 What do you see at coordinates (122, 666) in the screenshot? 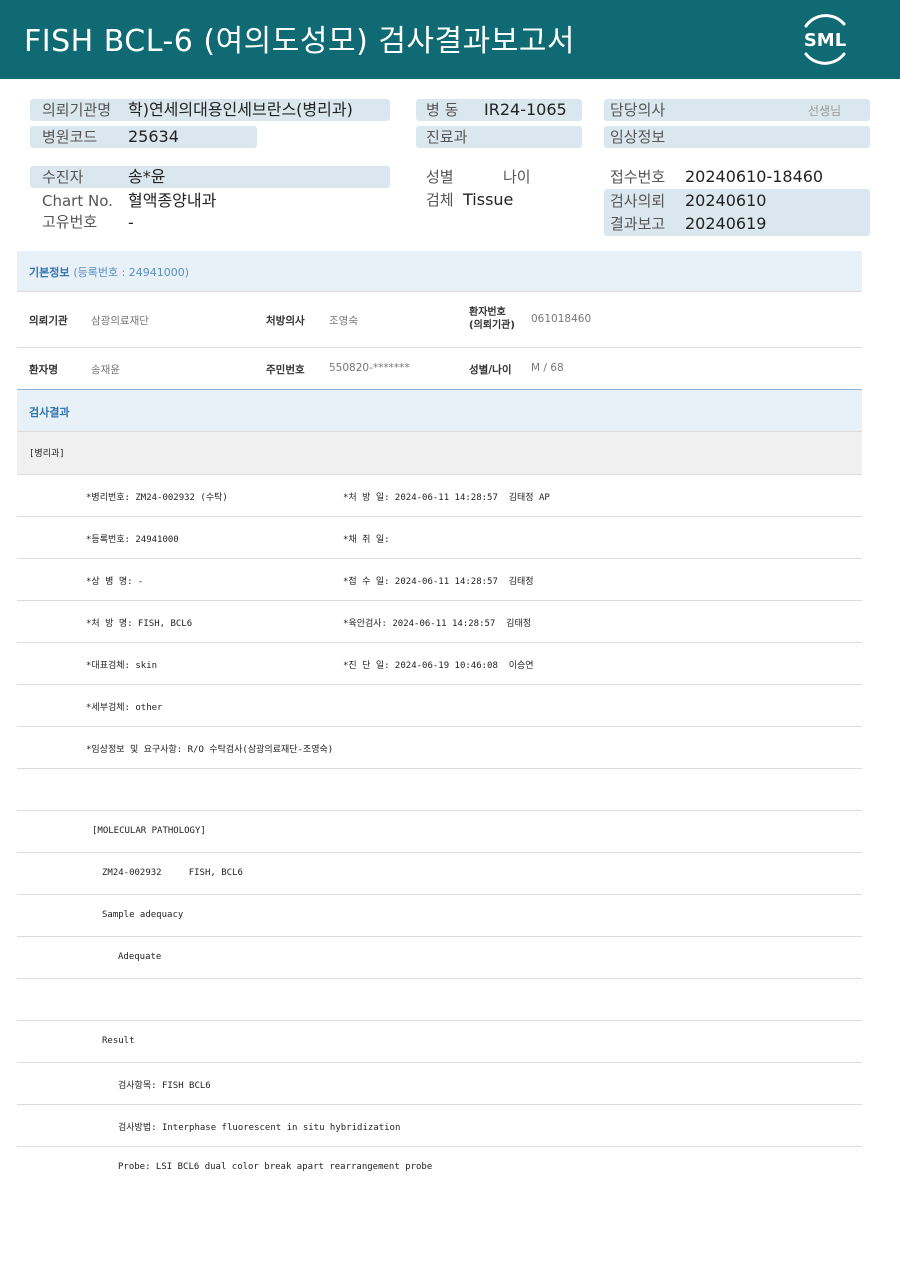
I see `result-field-left: *대표검체: skin` at bounding box center [122, 666].